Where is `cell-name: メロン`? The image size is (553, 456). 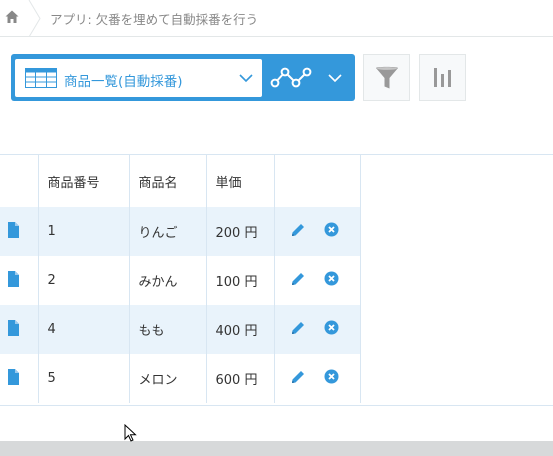
cell-name: メロン is located at coordinates (168, 378).